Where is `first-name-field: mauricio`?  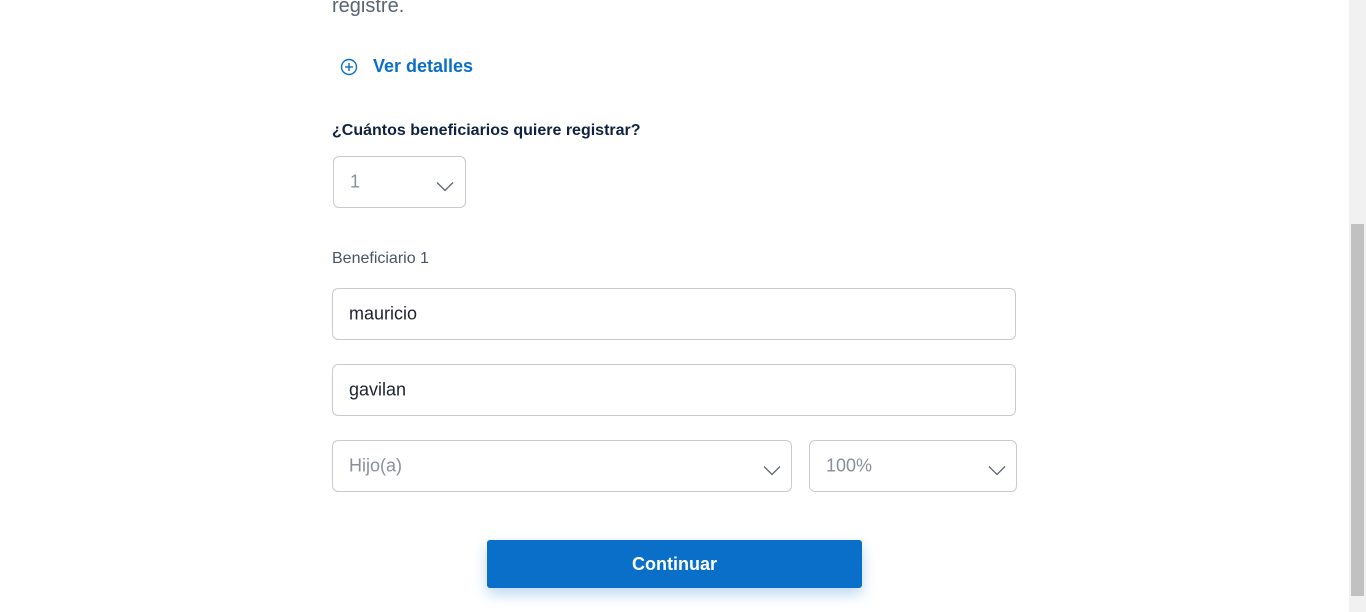
first-name-field: mauricio is located at coordinates (674, 314).